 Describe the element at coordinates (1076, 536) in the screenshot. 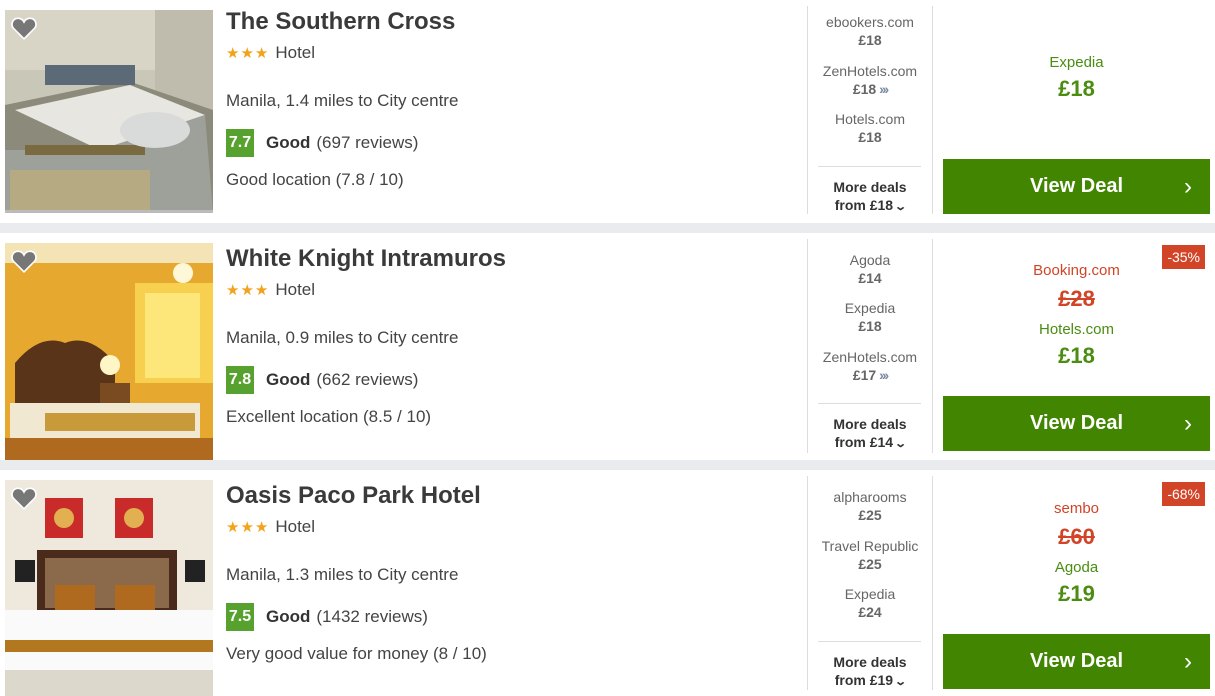

I see `old-price: £60` at that location.